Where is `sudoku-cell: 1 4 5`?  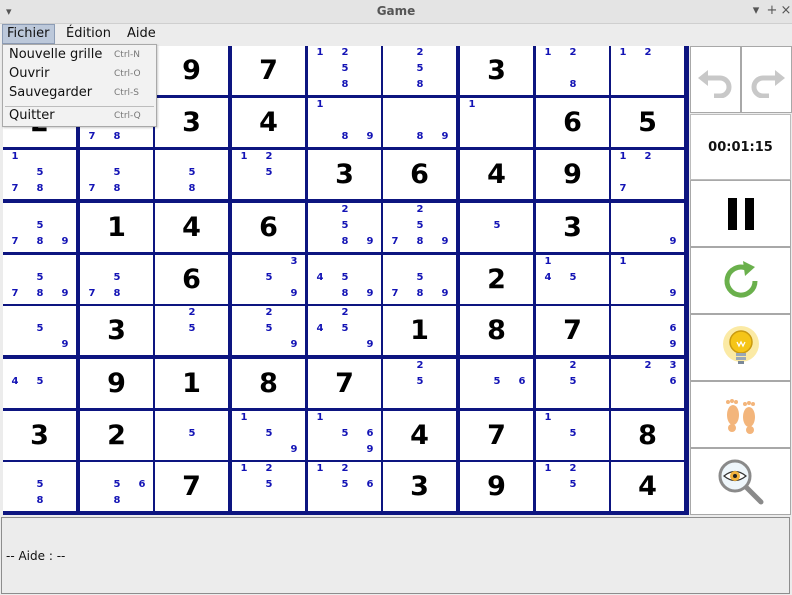
sudoku-cell: 1 4 5 is located at coordinates (572, 279).